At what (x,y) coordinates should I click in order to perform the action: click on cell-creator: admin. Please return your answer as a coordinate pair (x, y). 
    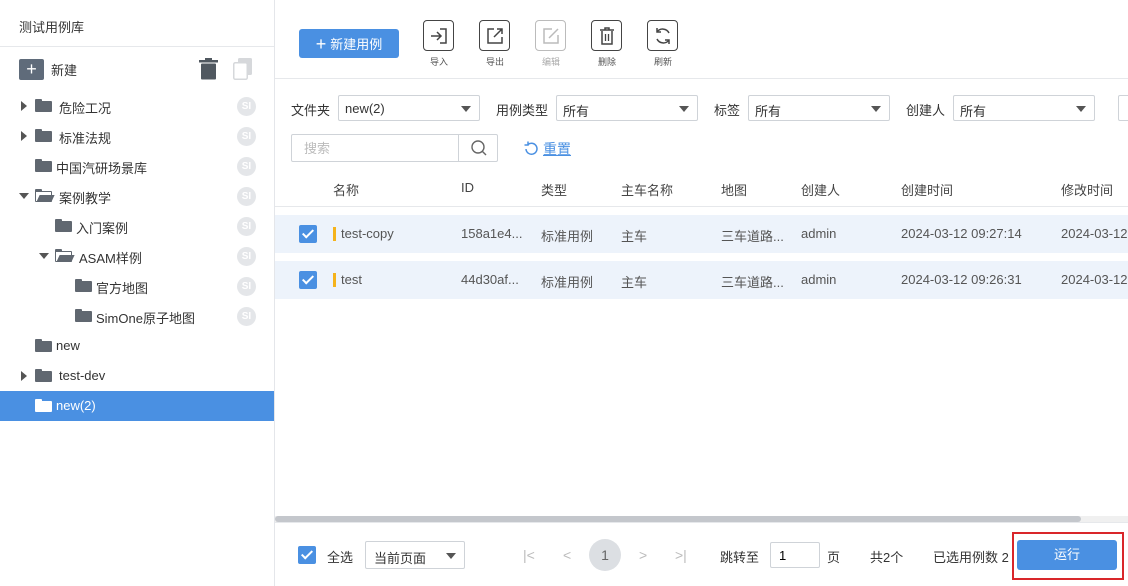
    Looking at the image, I should click on (819, 233).